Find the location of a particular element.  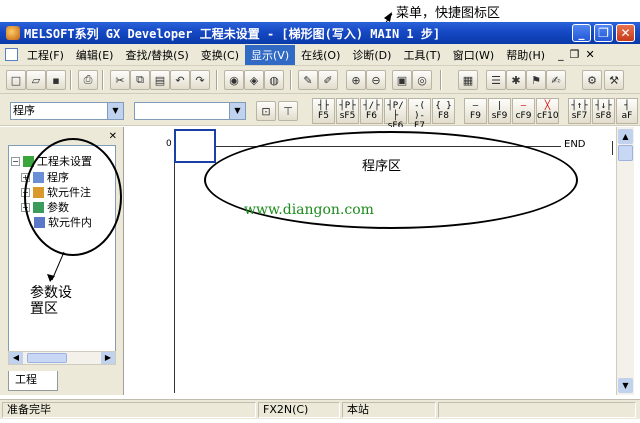

paste-icon: ▤ is located at coordinates (160, 80).